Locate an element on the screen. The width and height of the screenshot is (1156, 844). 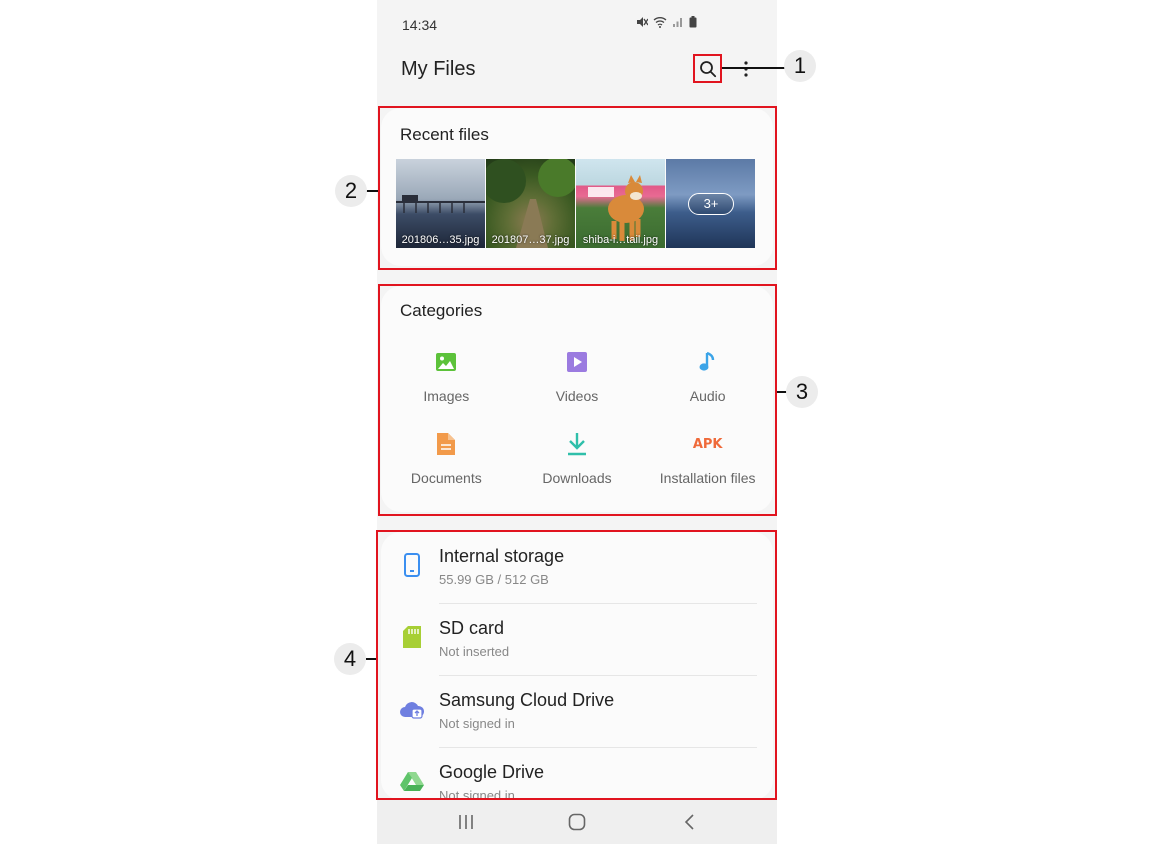
home-icon is located at coordinates (577, 822).